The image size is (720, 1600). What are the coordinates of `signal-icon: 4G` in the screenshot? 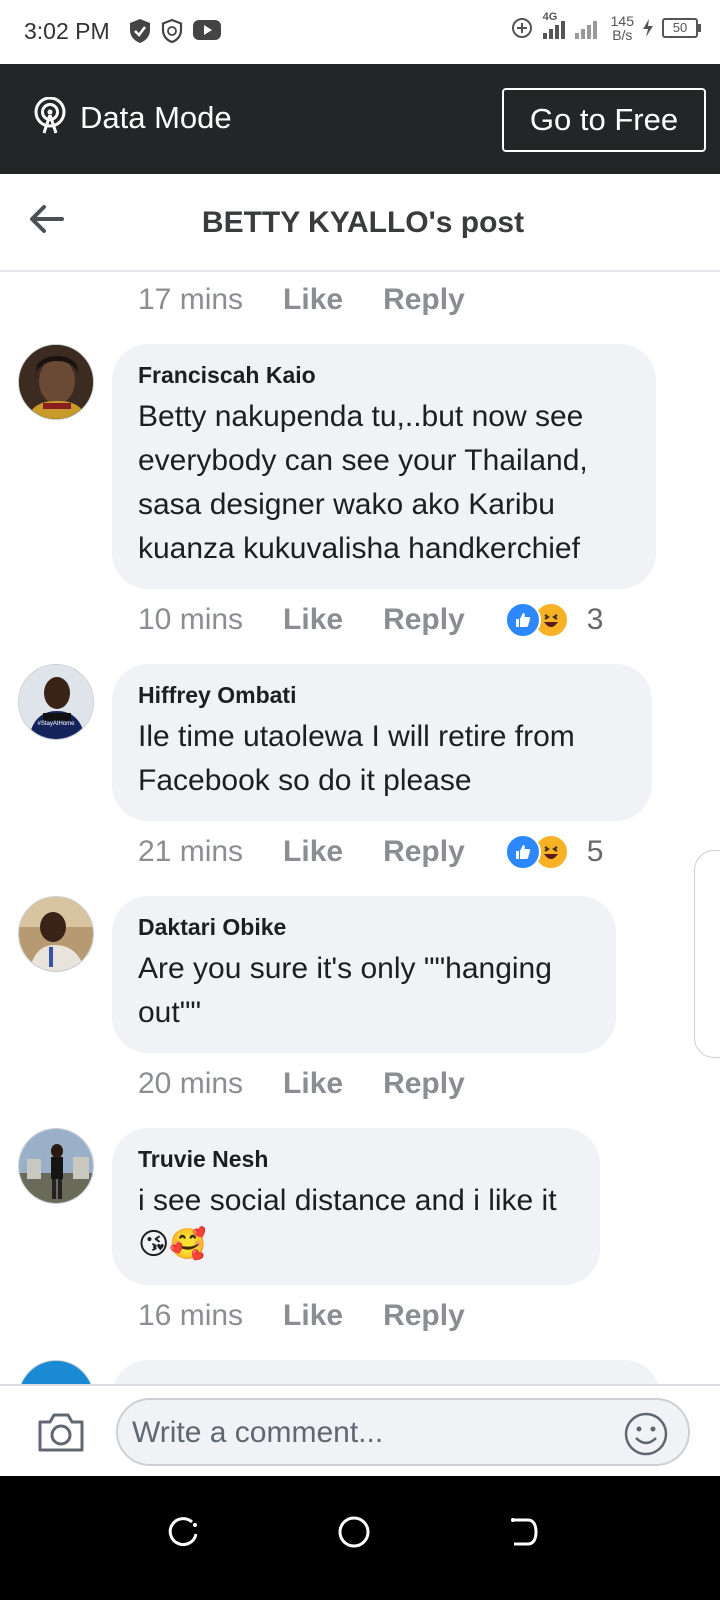 It's located at (572, 26).